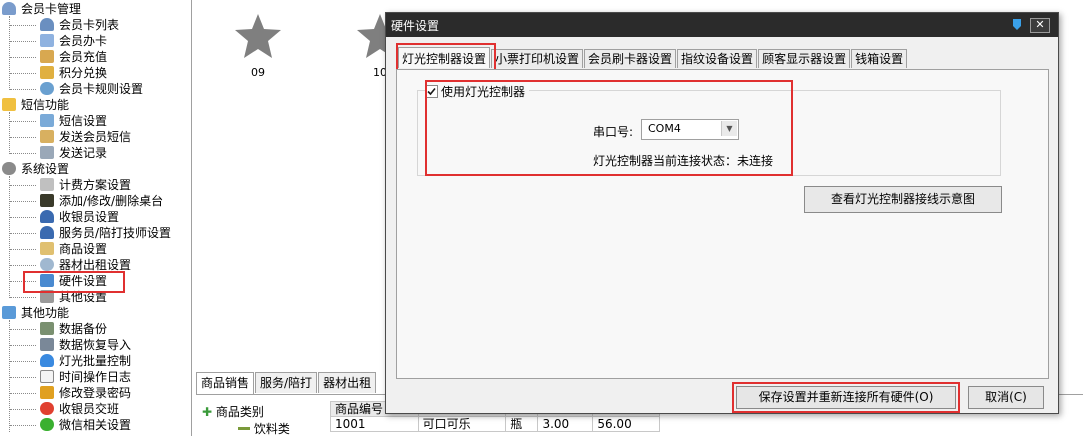 This screenshot has height=437, width=1083. I want to click on log-icon, so click(47, 376).